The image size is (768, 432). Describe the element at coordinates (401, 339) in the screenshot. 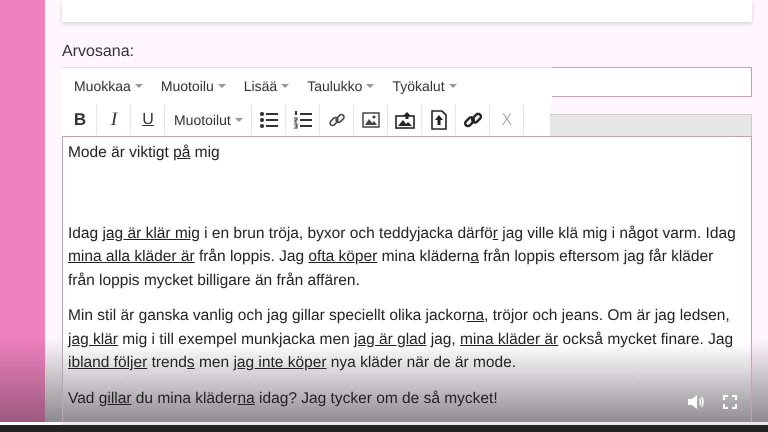

I see `paragraph: Min stil är ganska vanlig och jag gillar speciellt olika jackorna, tröjor och jeans. Om är jag ledsen, jag klär mig i till exempel munkjacka men jag är glad jag, mina kläder är också mycket finare. Jag ibland följer trends men jag inte köper nya kläder när de är mode.` at that location.